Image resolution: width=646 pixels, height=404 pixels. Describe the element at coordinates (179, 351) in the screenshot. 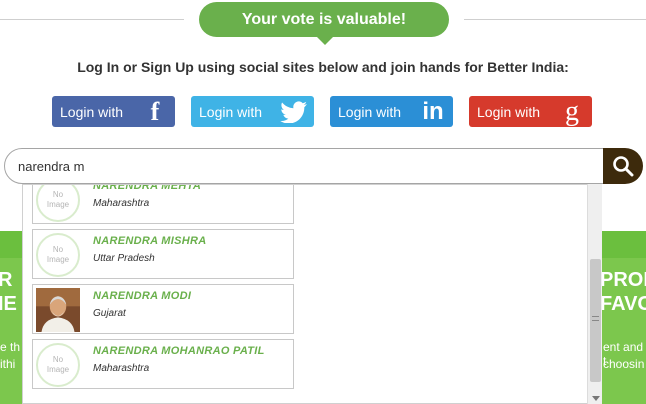

I see `result-name: NARENDRA MOHANRAO PATIL` at that location.